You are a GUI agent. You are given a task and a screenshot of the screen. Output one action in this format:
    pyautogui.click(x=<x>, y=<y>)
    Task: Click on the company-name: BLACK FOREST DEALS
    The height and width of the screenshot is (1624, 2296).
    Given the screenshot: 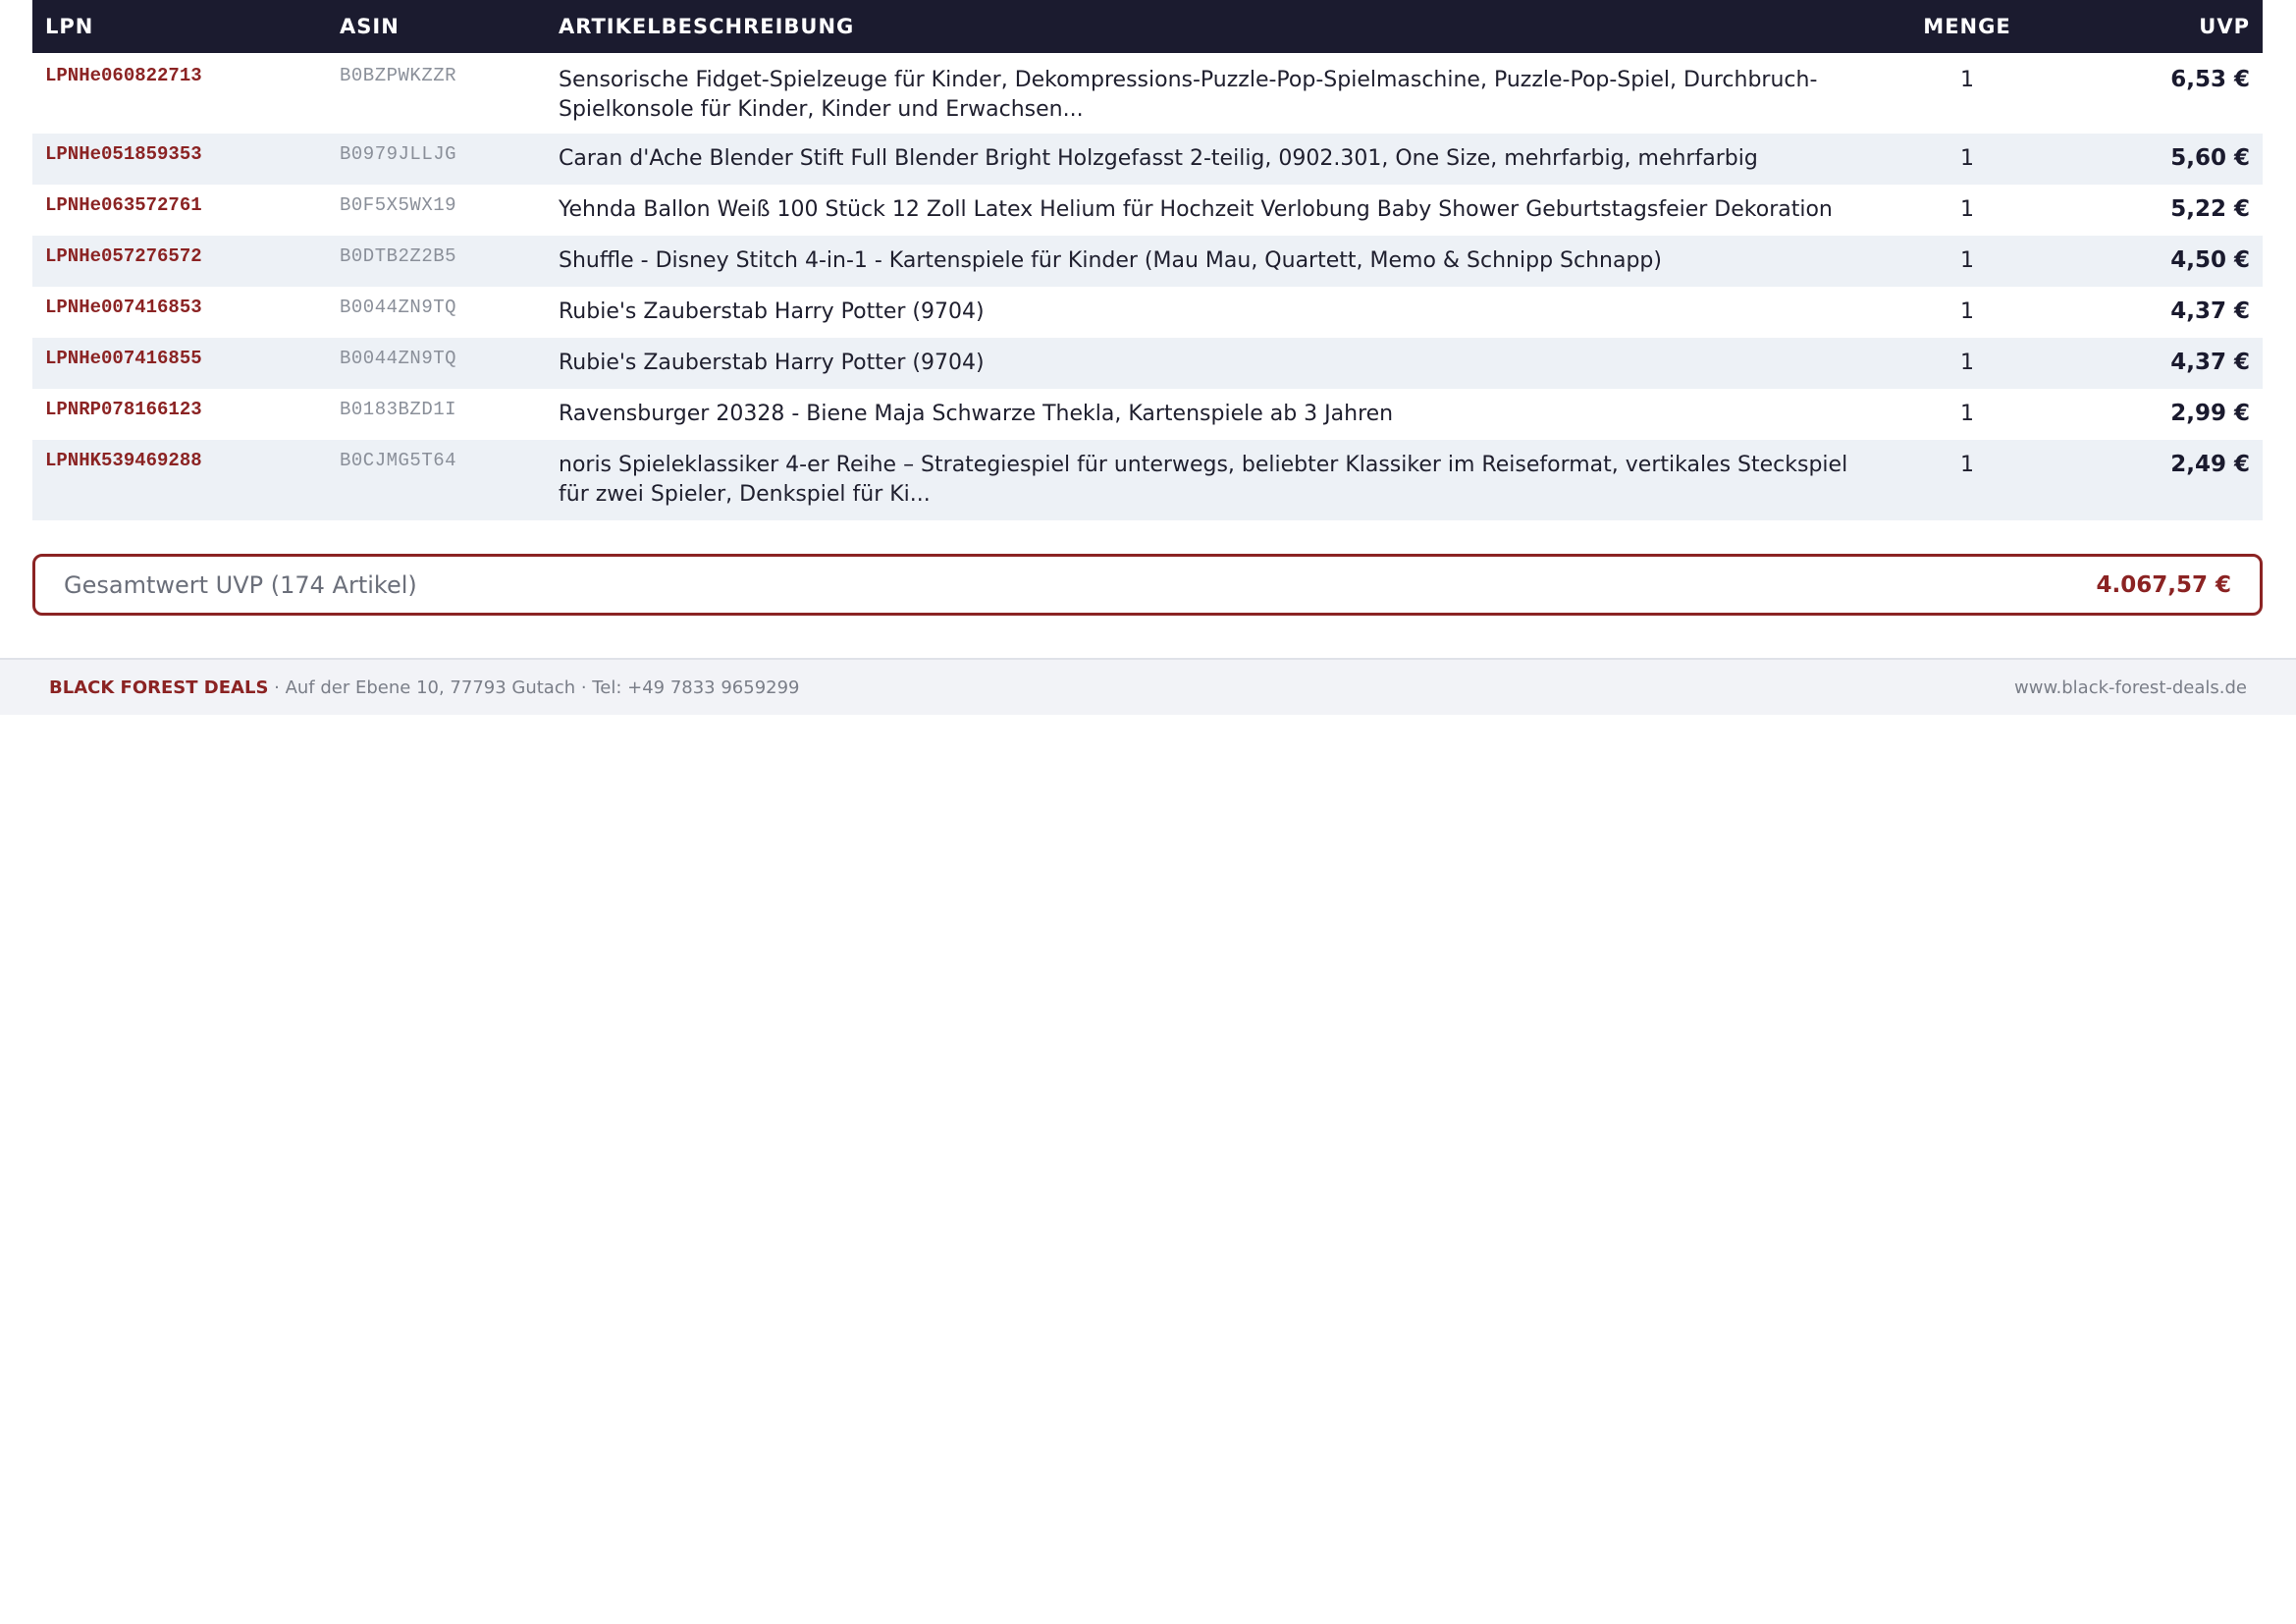 What is the action you would take?
    pyautogui.click(x=159, y=687)
    